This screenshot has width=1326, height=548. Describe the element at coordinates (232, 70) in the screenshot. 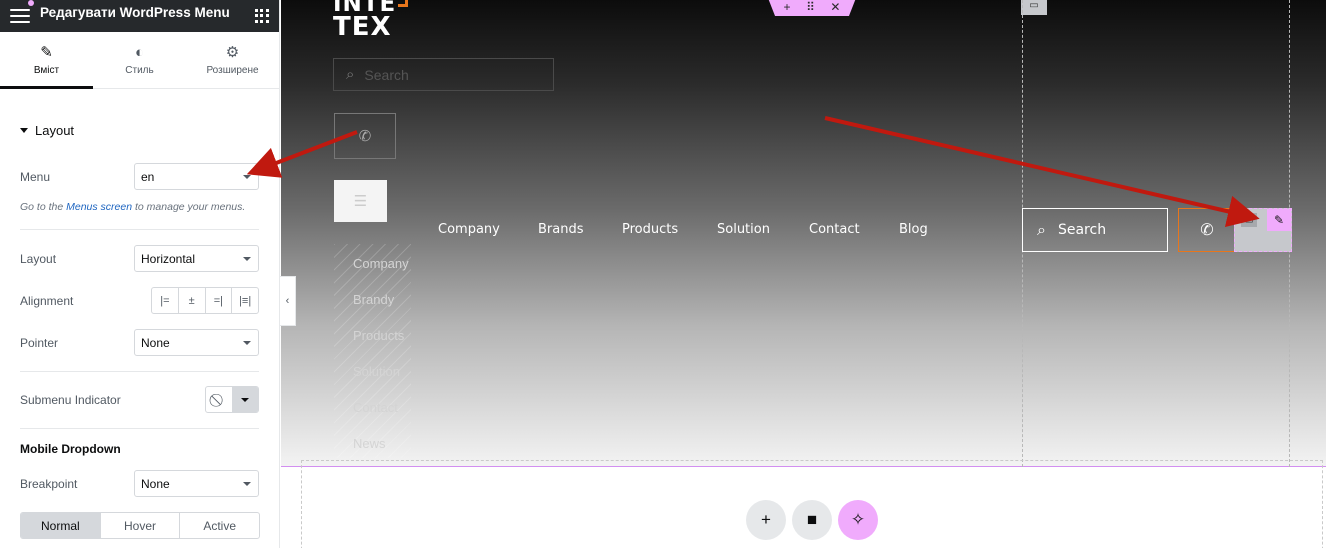

I see `tab-advanced-label: Розширене` at that location.